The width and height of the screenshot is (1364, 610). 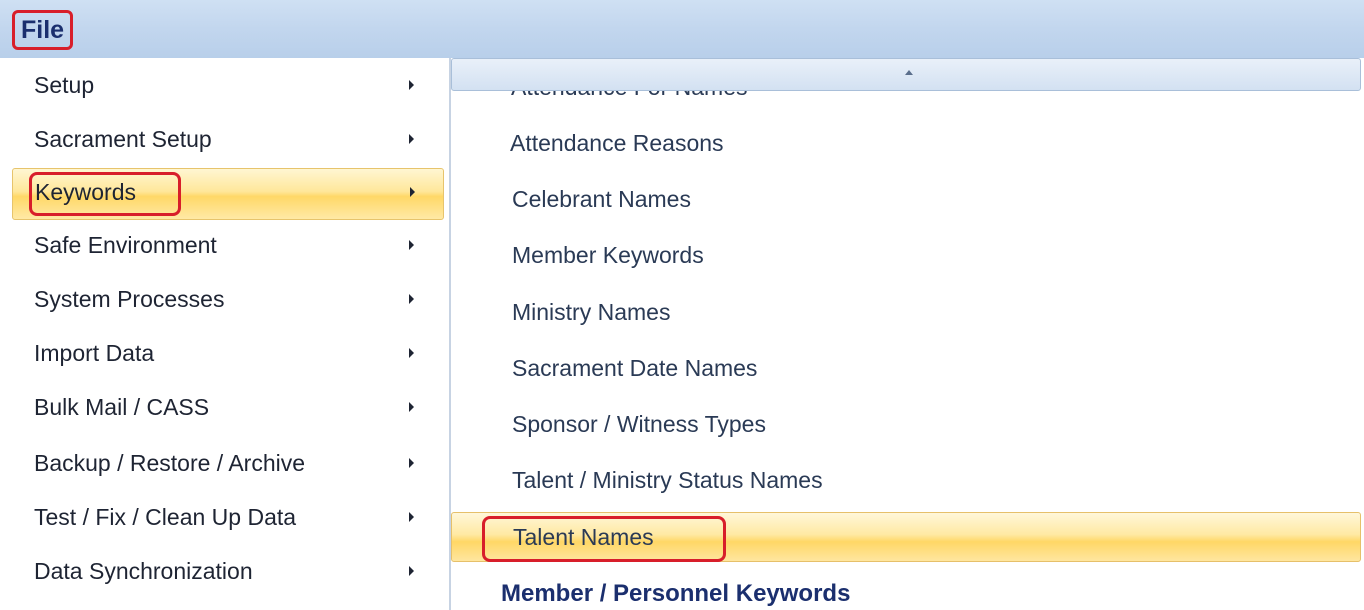 I want to click on menu-item-keywords: Keywords, so click(x=228, y=194).